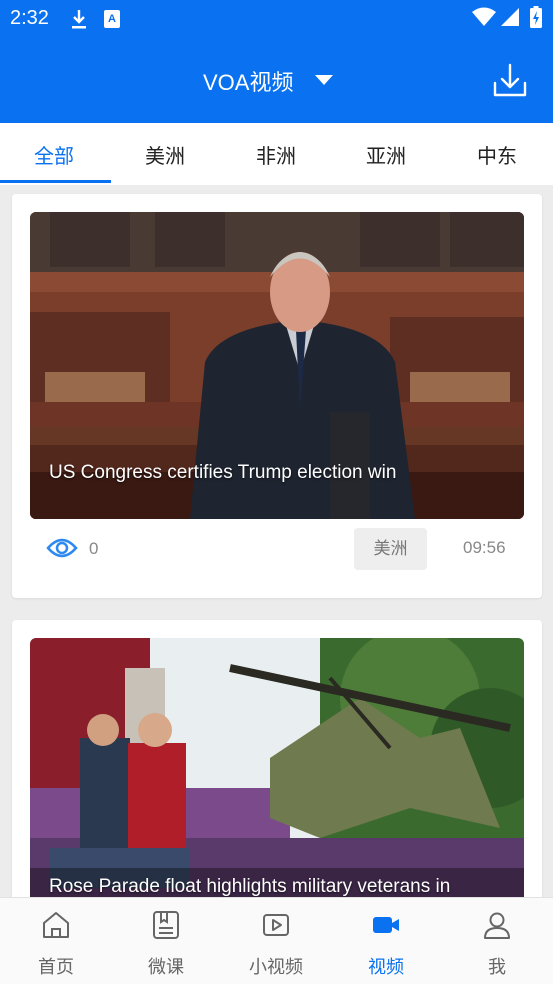 This screenshot has width=553, height=984. What do you see at coordinates (386, 941) in the screenshot?
I see `nav-video: 视频` at bounding box center [386, 941].